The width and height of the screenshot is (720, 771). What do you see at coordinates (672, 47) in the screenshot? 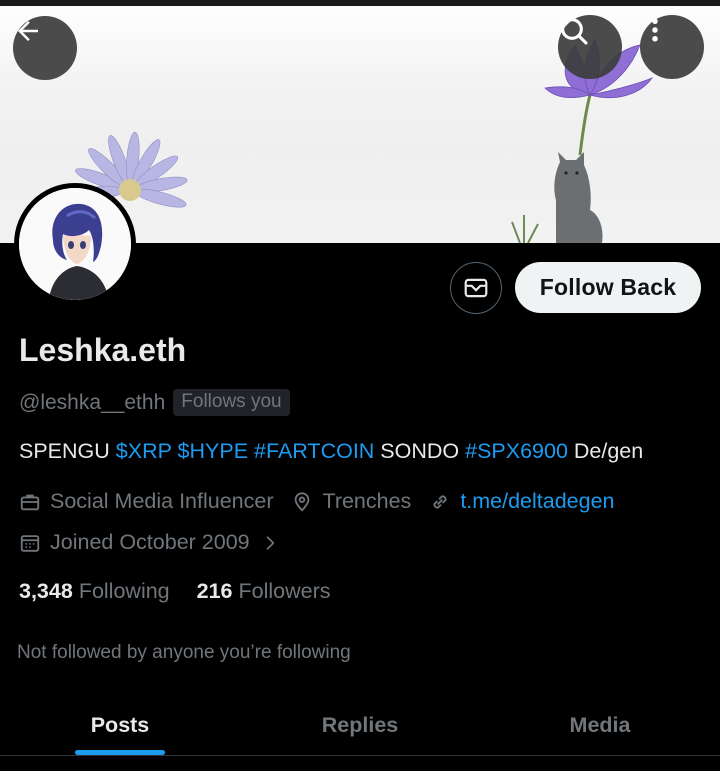
I see `more-options-button` at bounding box center [672, 47].